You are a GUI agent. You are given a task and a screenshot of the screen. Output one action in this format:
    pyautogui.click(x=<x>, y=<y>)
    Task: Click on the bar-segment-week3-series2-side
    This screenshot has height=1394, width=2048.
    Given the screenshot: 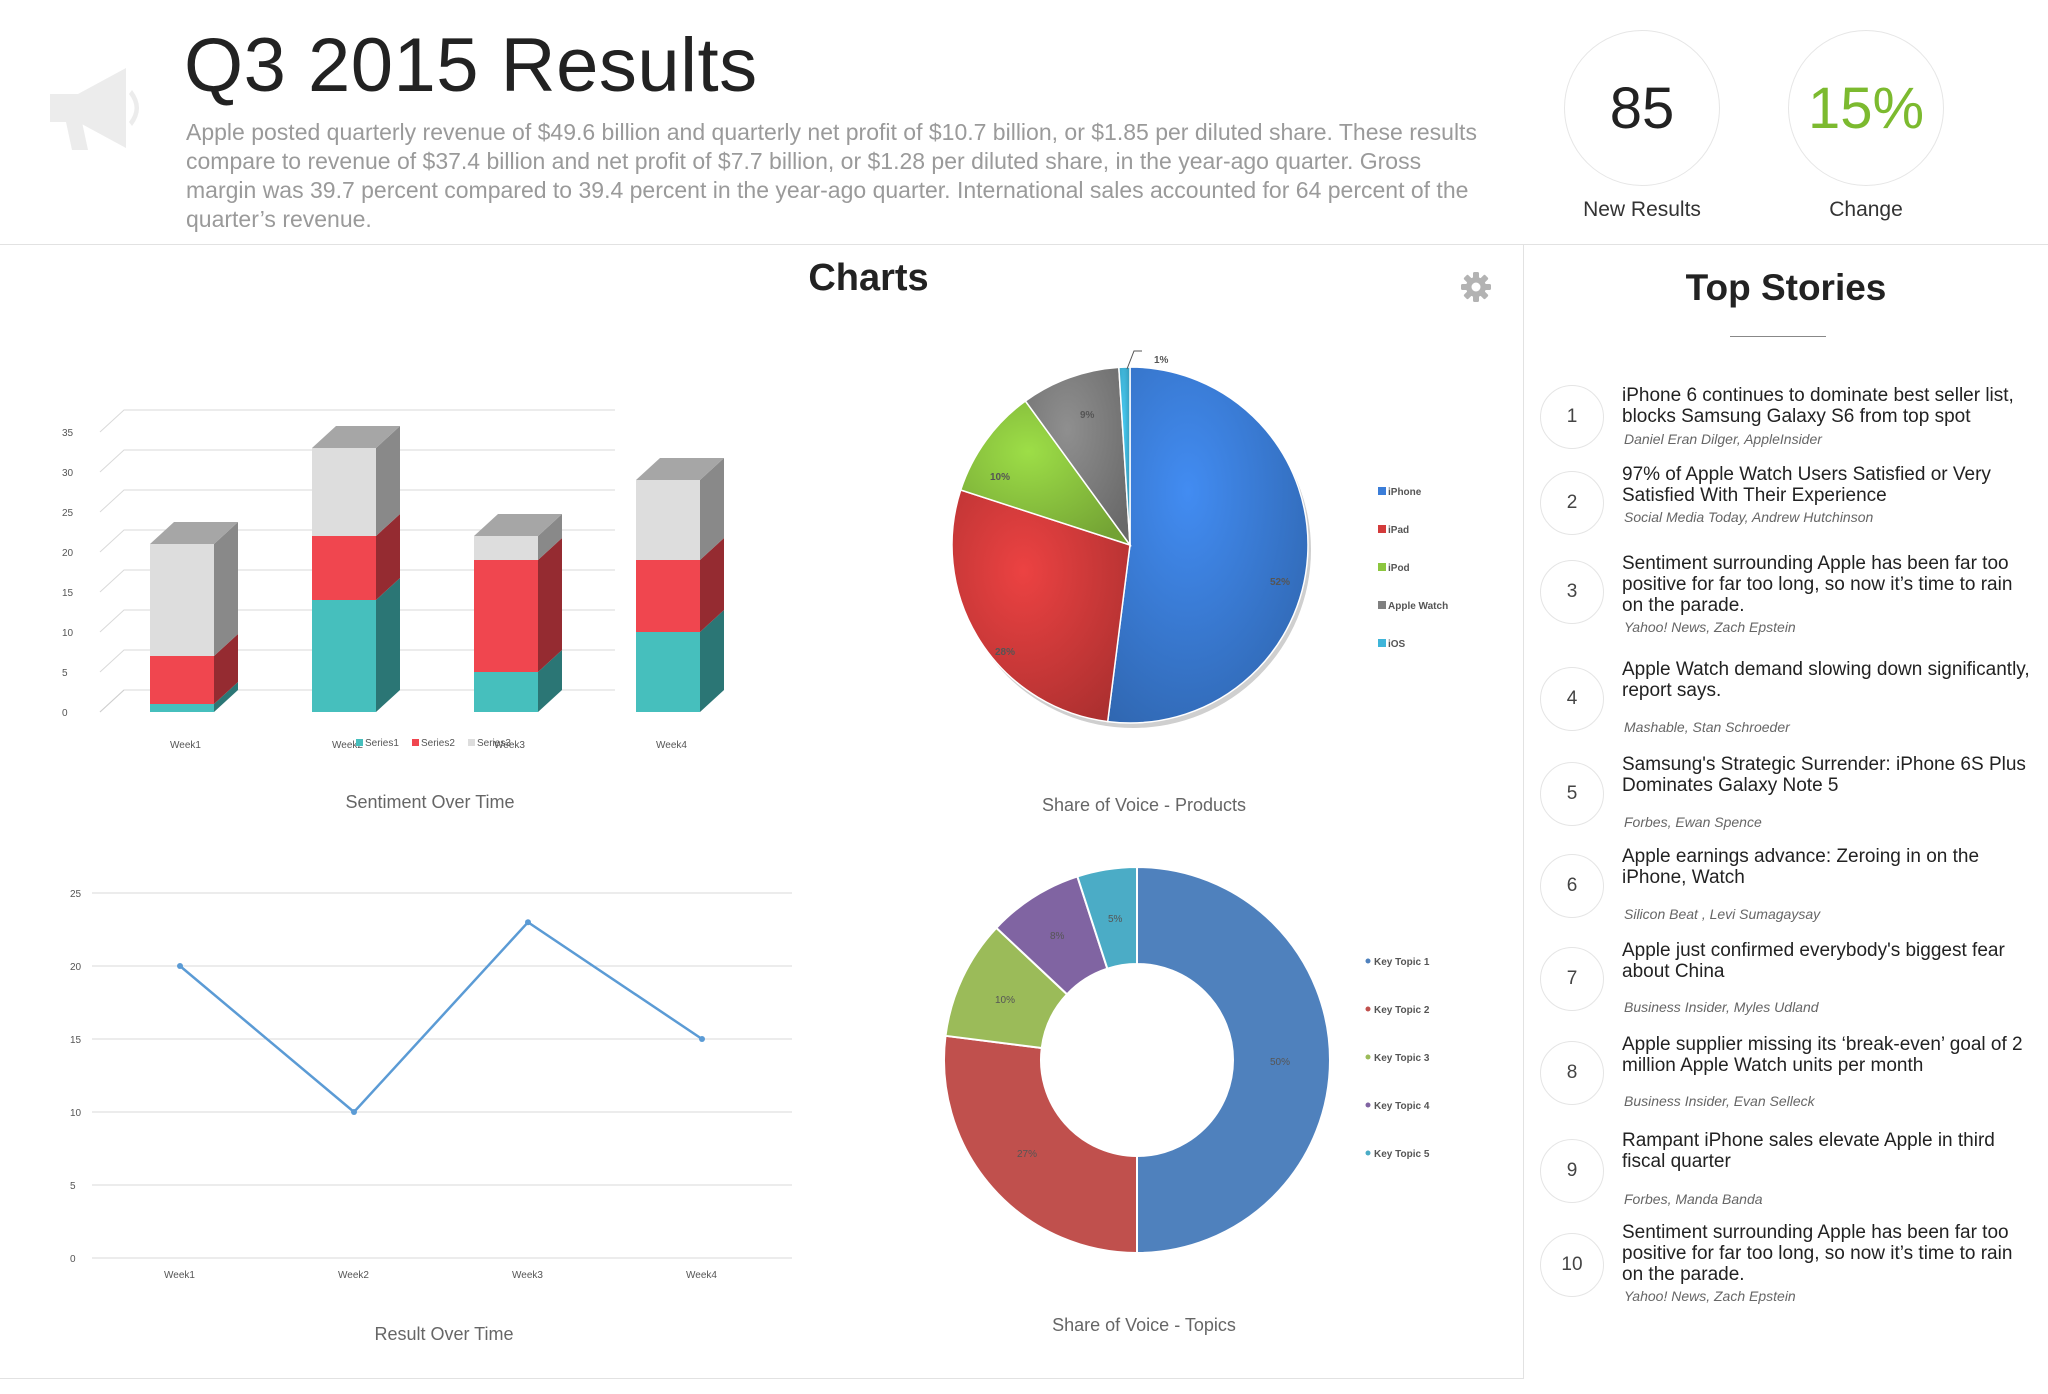 What is the action you would take?
    pyautogui.click(x=550, y=605)
    